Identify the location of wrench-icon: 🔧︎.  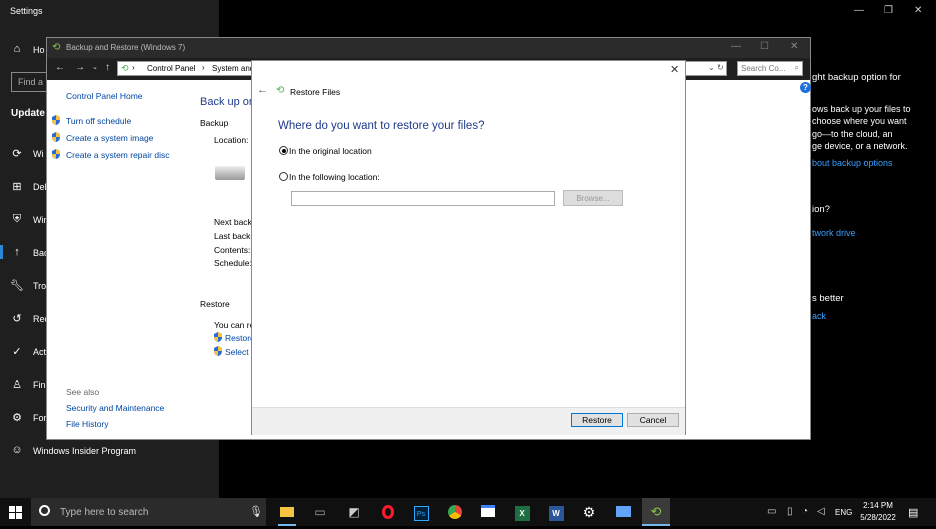
(17, 286).